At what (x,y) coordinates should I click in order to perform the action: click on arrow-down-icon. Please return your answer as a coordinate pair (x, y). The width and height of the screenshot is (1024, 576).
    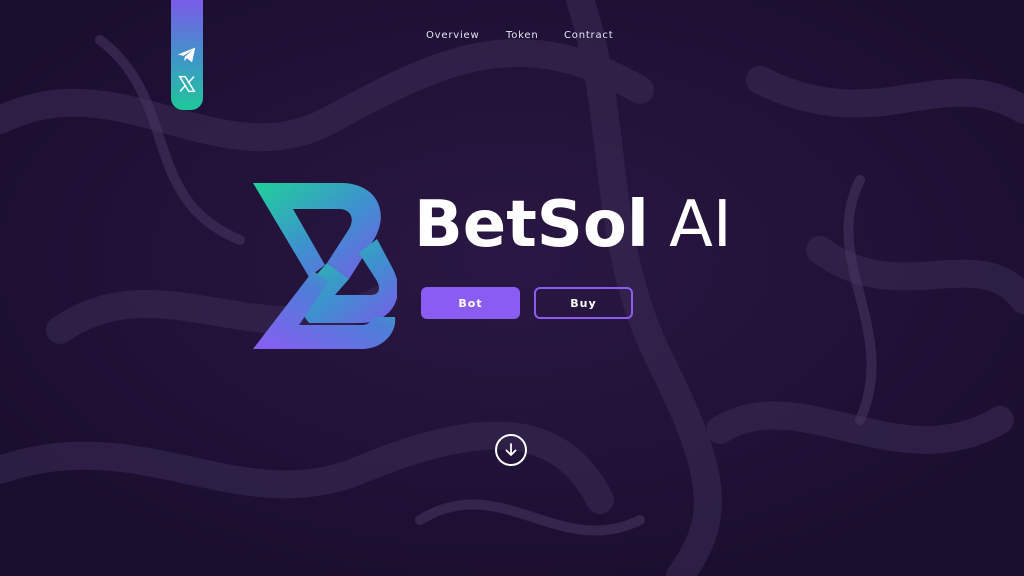
    Looking at the image, I should click on (511, 449).